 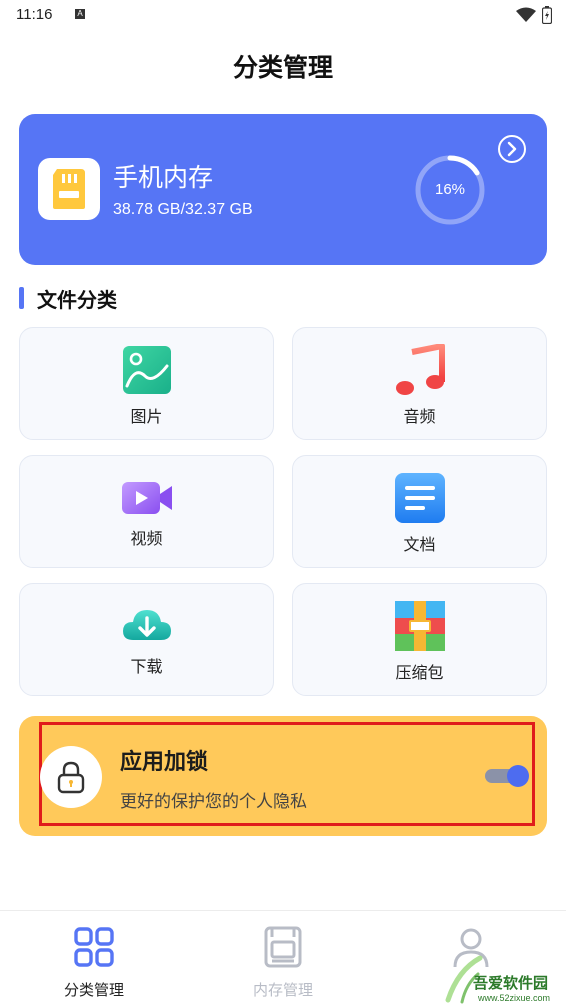 I want to click on storage-icon, so click(x=283, y=947).